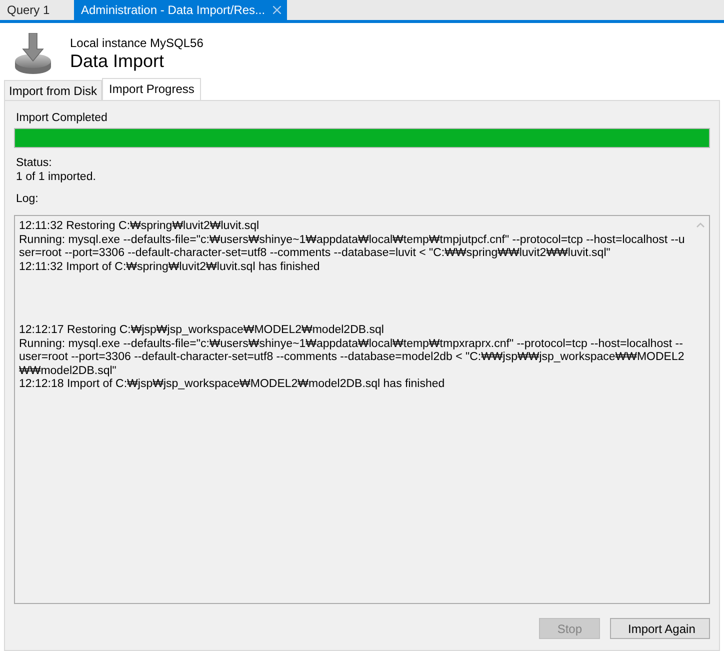 The height and width of the screenshot is (651, 724). I want to click on log-line: 12:12:17 Restoring C:₩jsp₩jsp_workspace₩MODEL2₩model2DB.sql, so click(202, 331).